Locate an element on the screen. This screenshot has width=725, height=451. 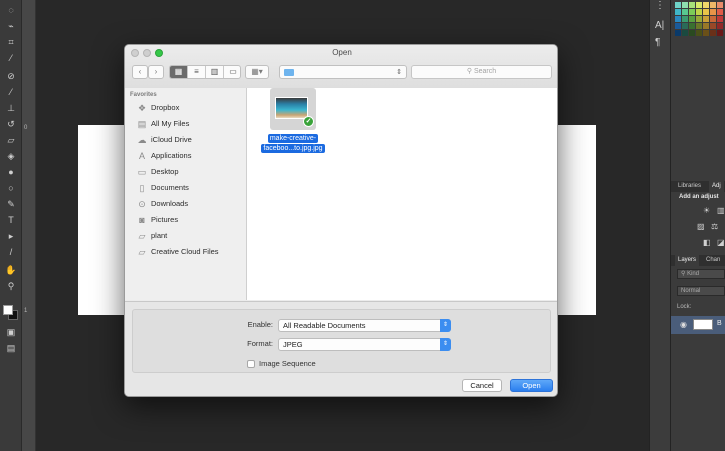
sidebar-item-icloud-drive: ☁ iCloud Drive is located at coordinates (185, 140).